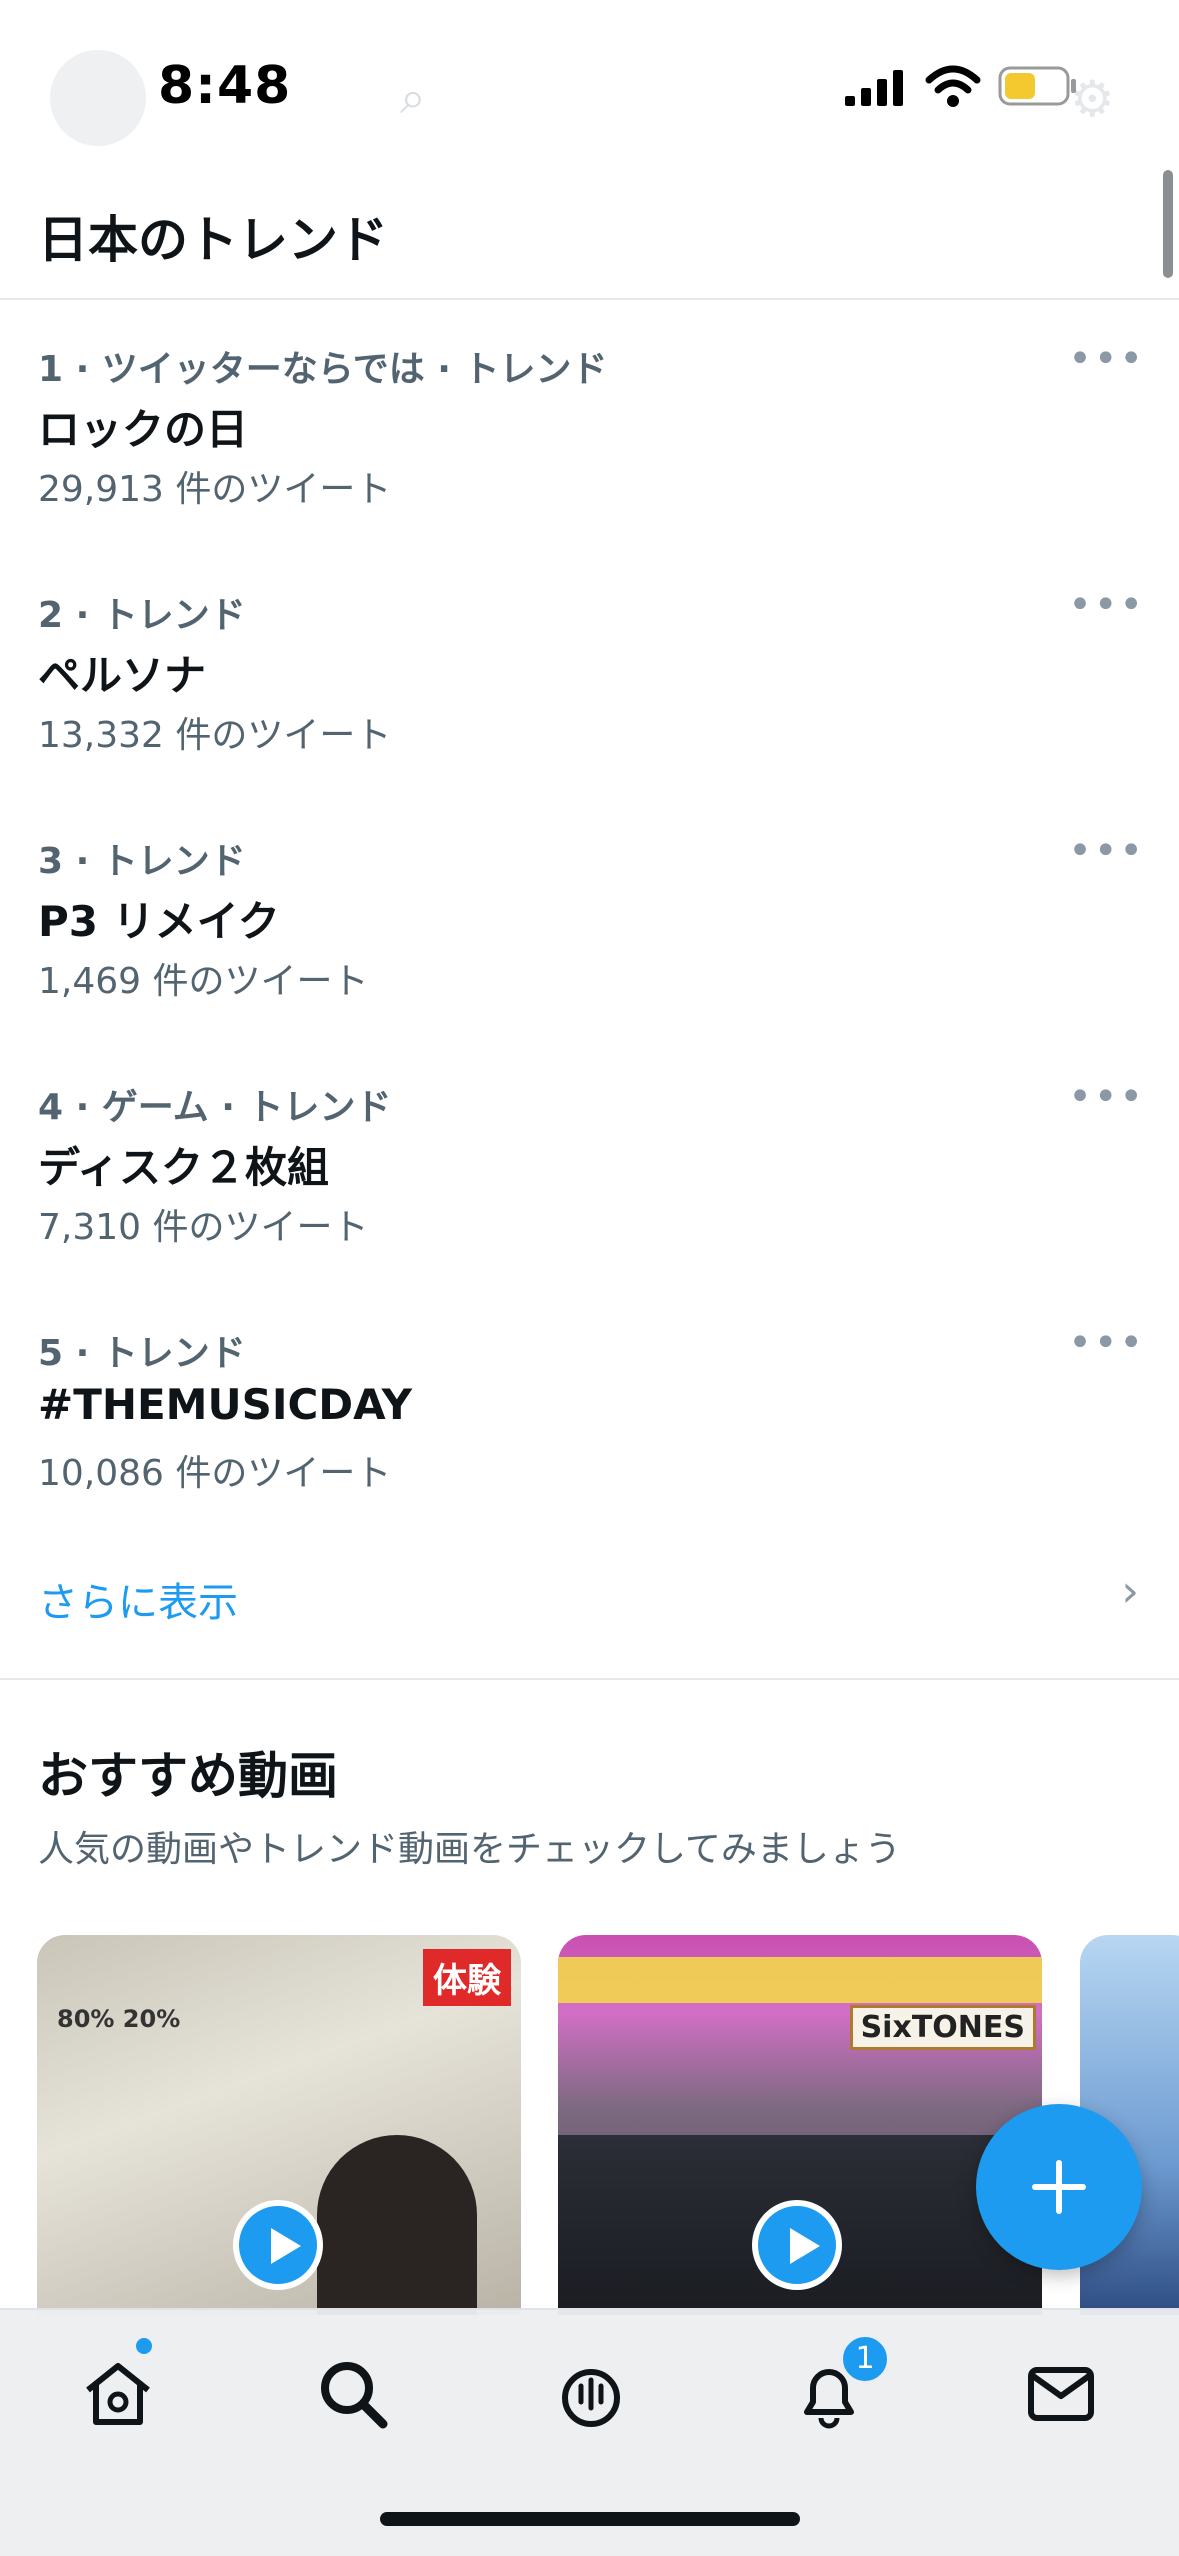 The image size is (1179, 2556). Describe the element at coordinates (203, 981) in the screenshot. I see `trend-count: 1,469 件のツイート` at that location.